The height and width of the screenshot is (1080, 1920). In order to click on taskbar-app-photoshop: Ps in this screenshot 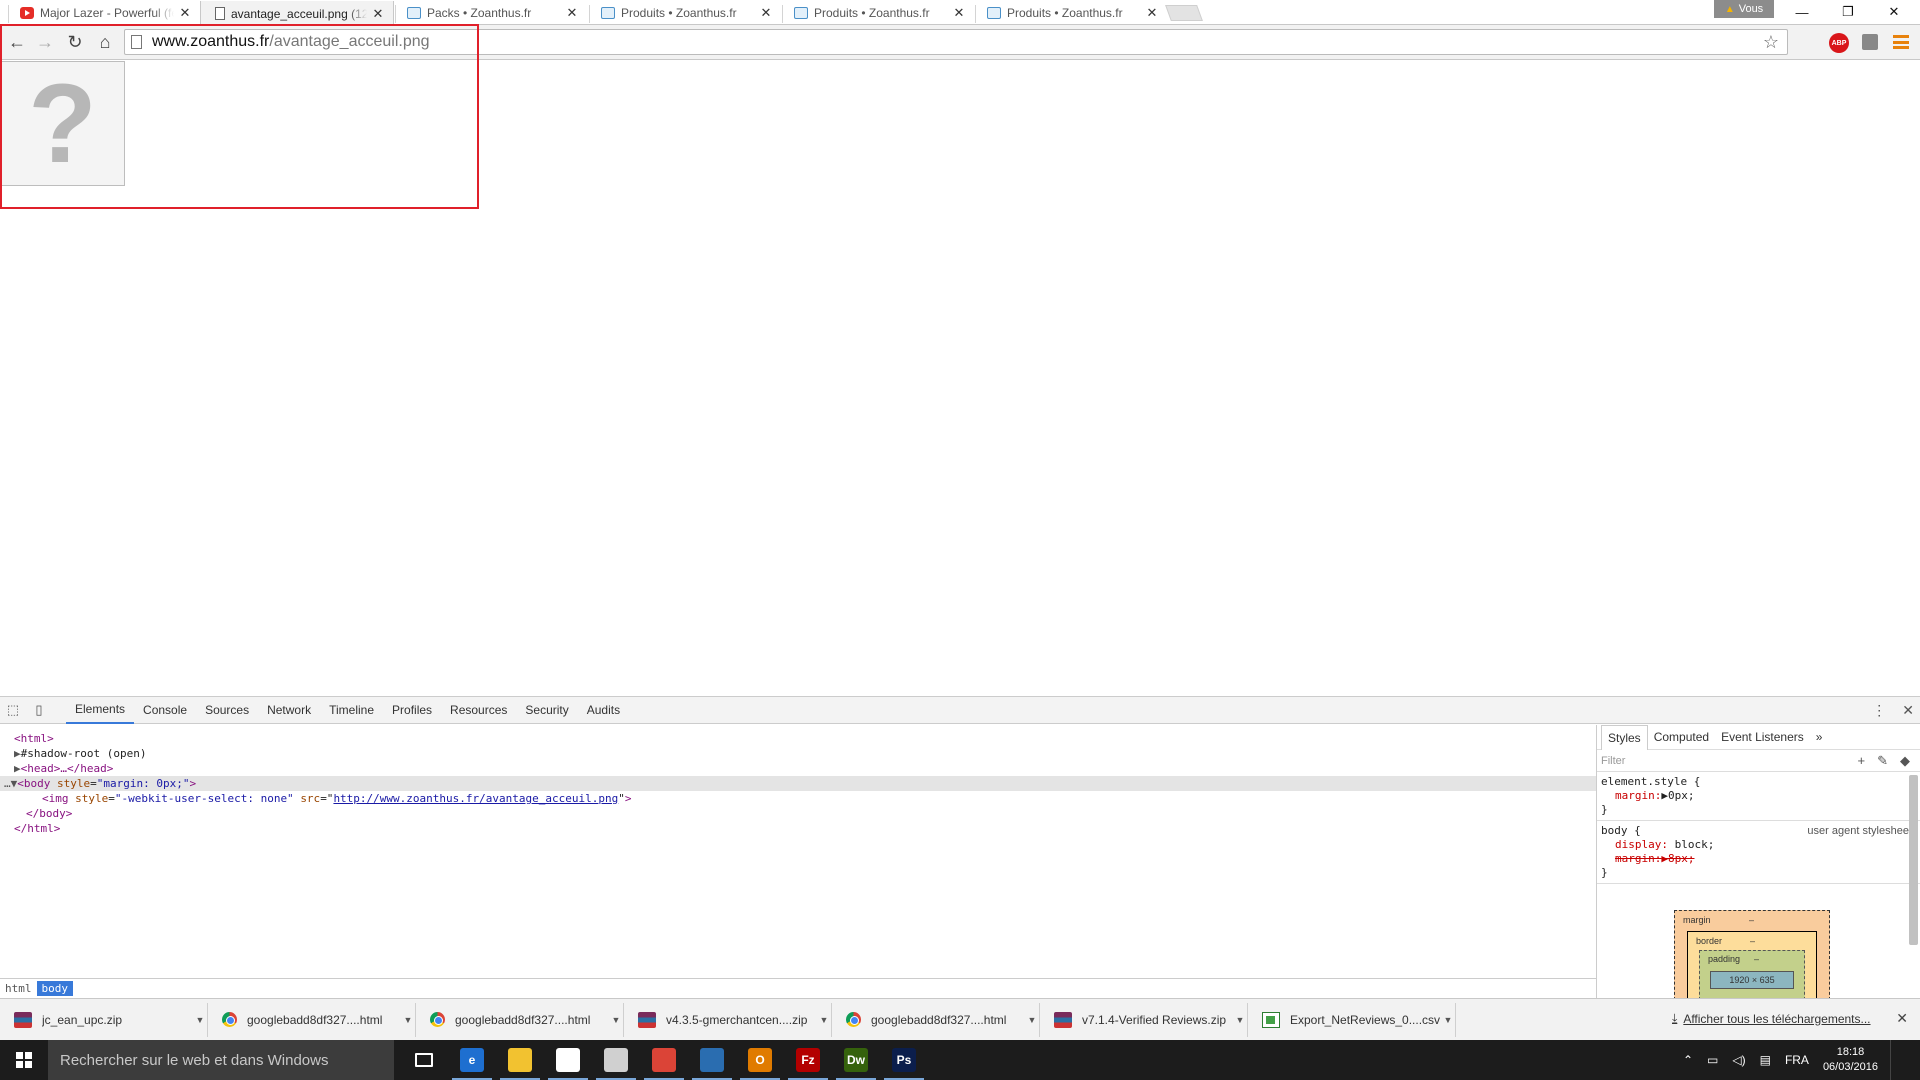, I will do `click(904, 1060)`.